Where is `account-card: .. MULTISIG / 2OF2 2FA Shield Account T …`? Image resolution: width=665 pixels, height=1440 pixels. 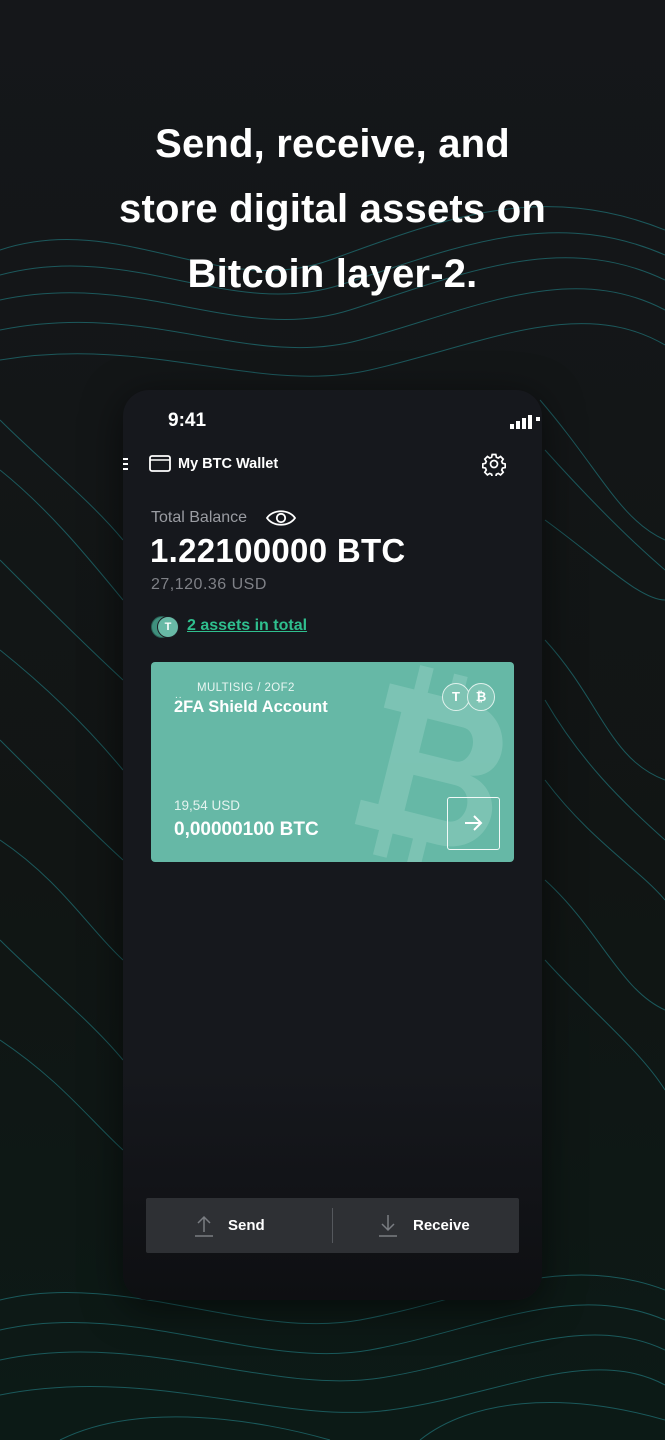 account-card: .. MULTISIG / 2OF2 2FA Shield Account T … is located at coordinates (332, 762).